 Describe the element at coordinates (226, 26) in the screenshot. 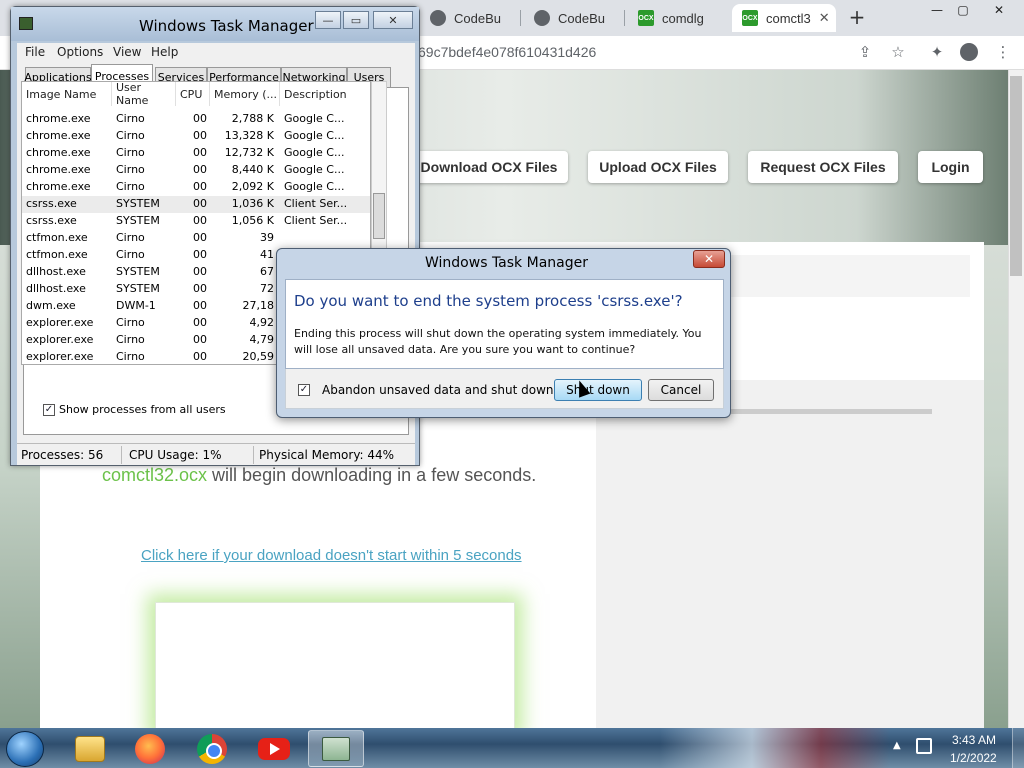

I see `window-title: Windows Task Manager` at that location.